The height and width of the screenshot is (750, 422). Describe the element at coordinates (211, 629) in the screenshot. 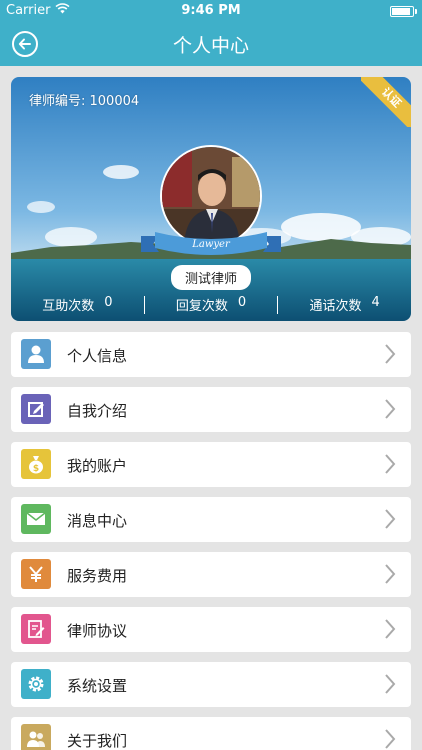

I see `menu-item-lawyer-agreement: 律师协议` at that location.